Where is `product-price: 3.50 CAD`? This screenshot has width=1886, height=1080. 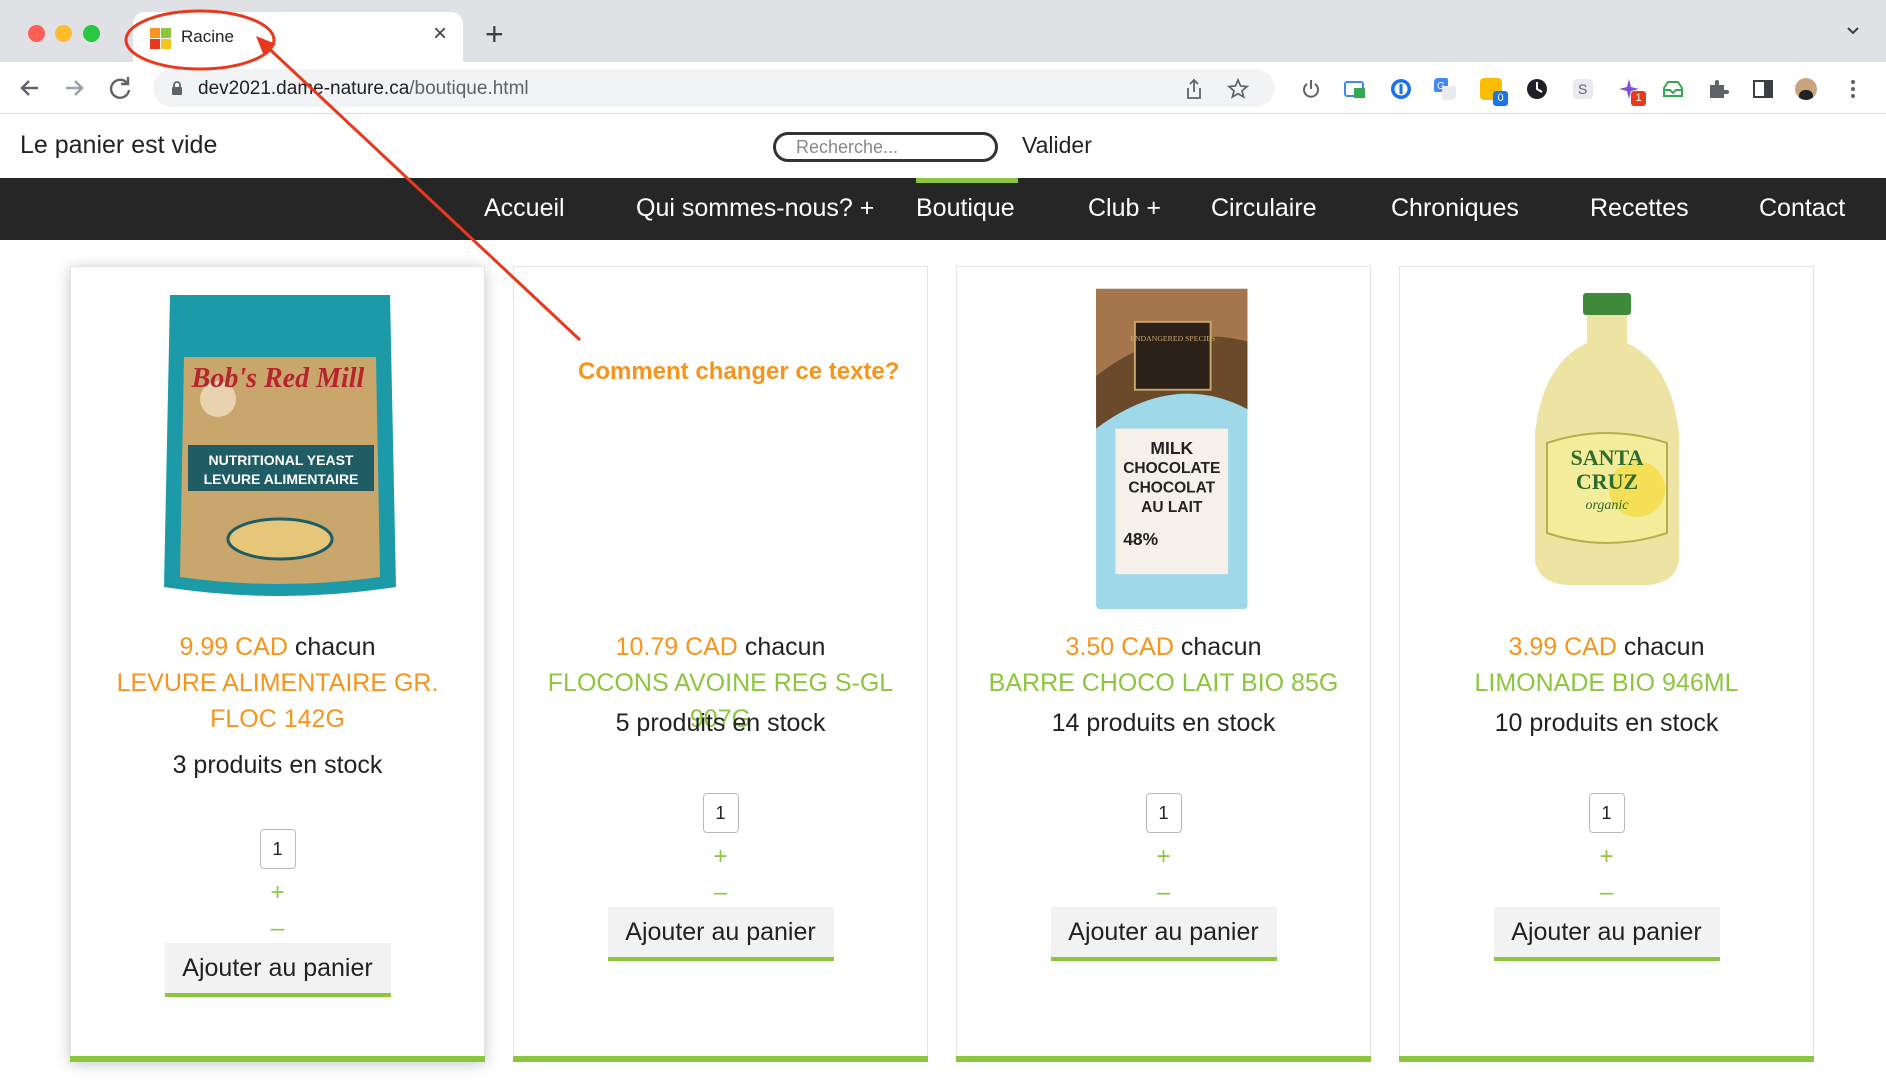 product-price: 3.50 CAD is located at coordinates (1119, 647).